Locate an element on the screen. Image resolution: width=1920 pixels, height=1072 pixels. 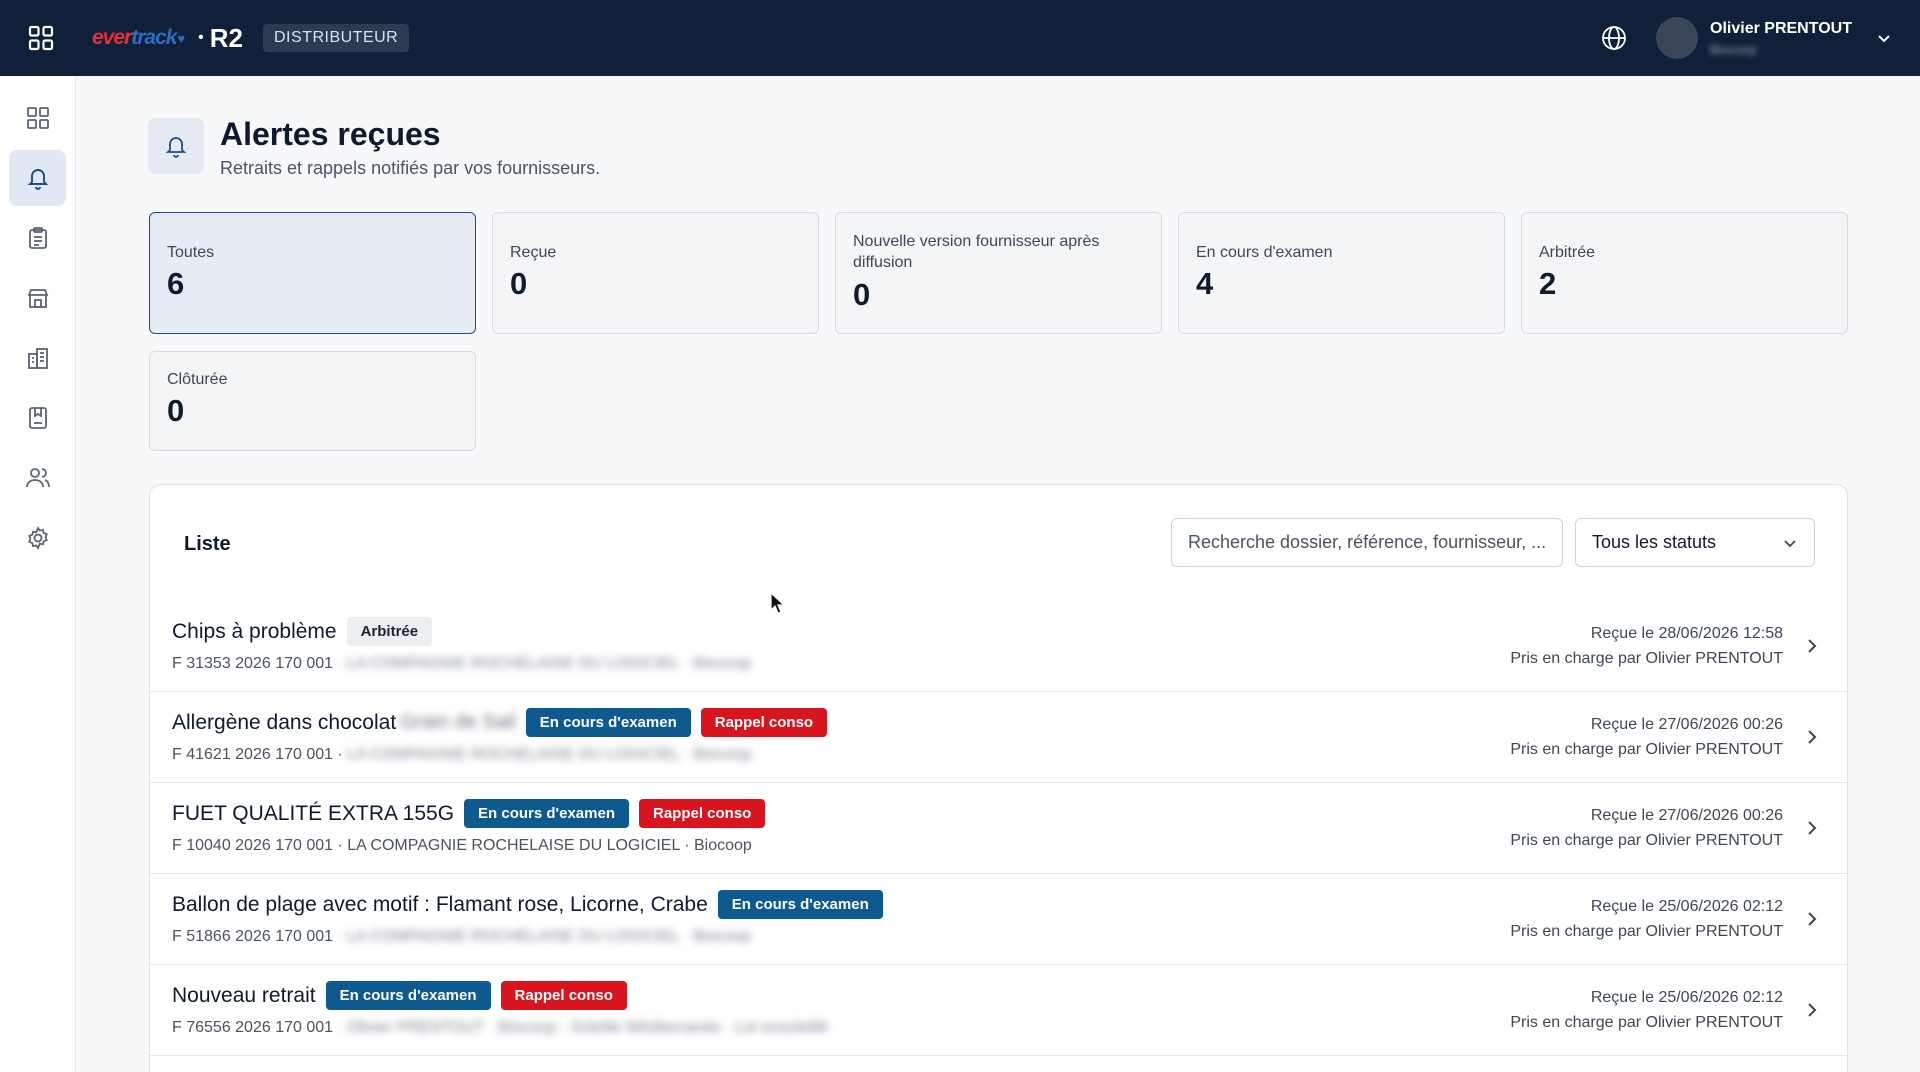
status-filter-select: Tous les statuts is located at coordinates (1695, 542).